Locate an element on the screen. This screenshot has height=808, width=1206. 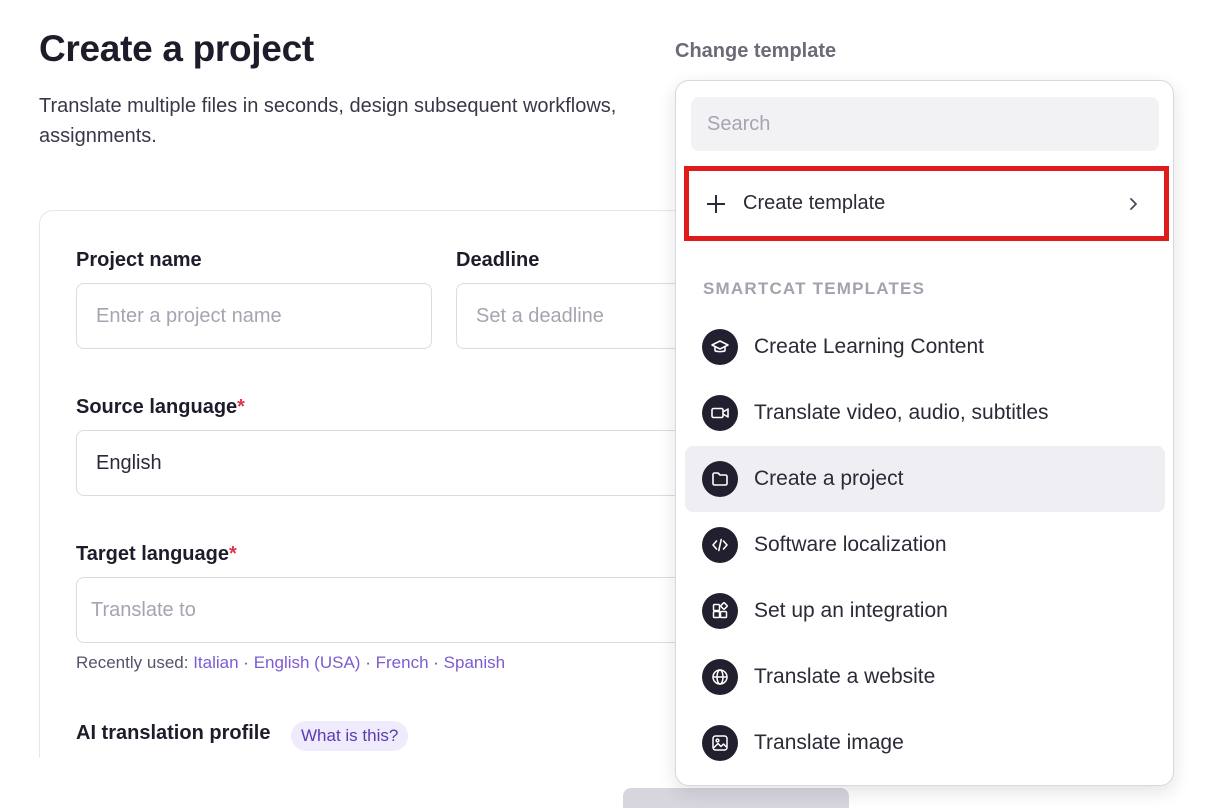
image-icon is located at coordinates (720, 743).